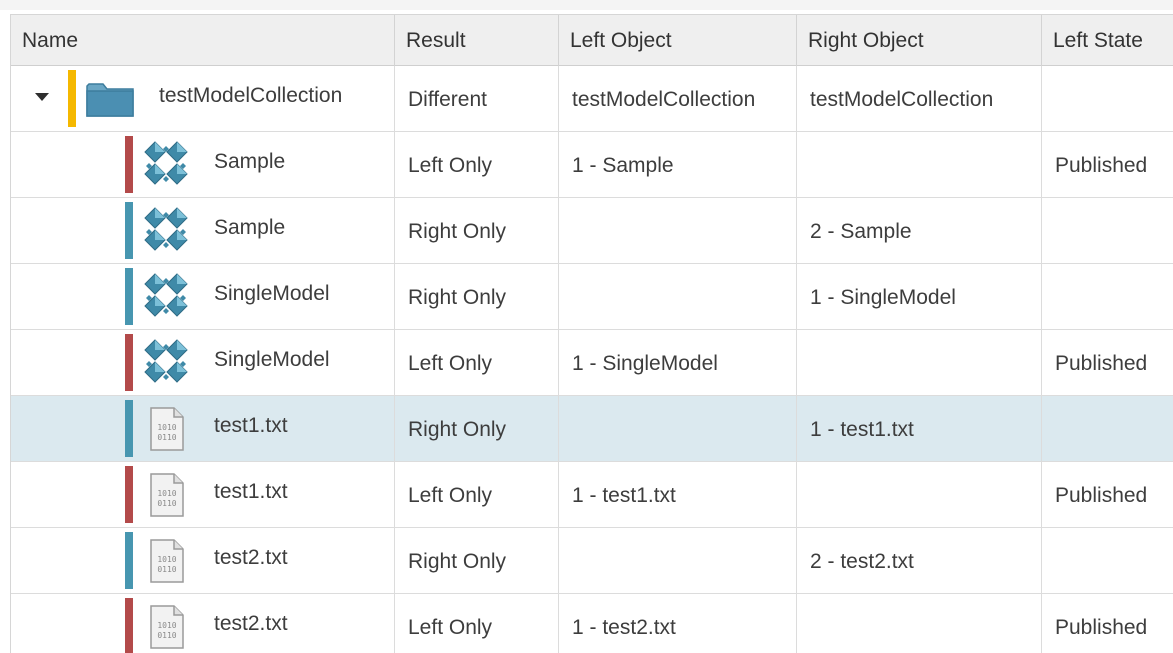 The width and height of the screenshot is (1173, 653). Describe the element at coordinates (678, 495) in the screenshot. I see `left-object-cell: 1 - test1.txt` at that location.